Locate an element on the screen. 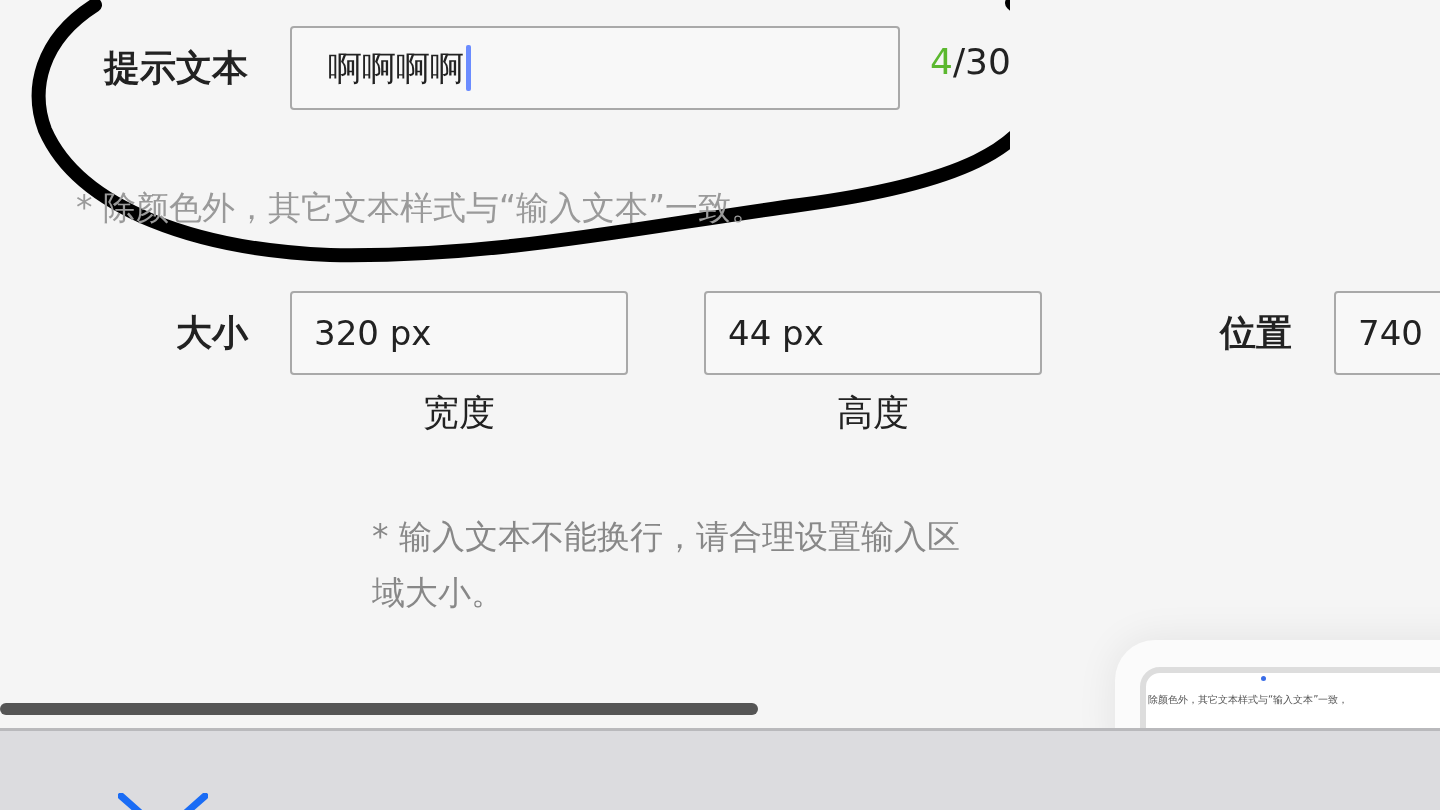 This screenshot has height=810, width=1440. width-field: 320 px is located at coordinates (459, 333).